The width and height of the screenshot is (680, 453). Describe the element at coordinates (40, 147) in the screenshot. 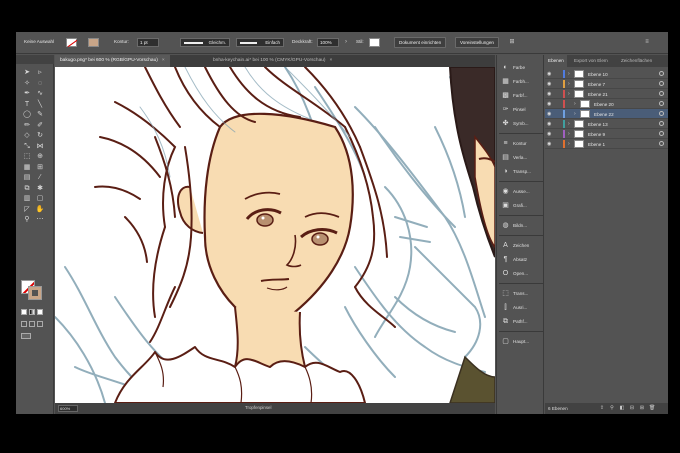

I see `width-tool-icon: ⋈` at that location.